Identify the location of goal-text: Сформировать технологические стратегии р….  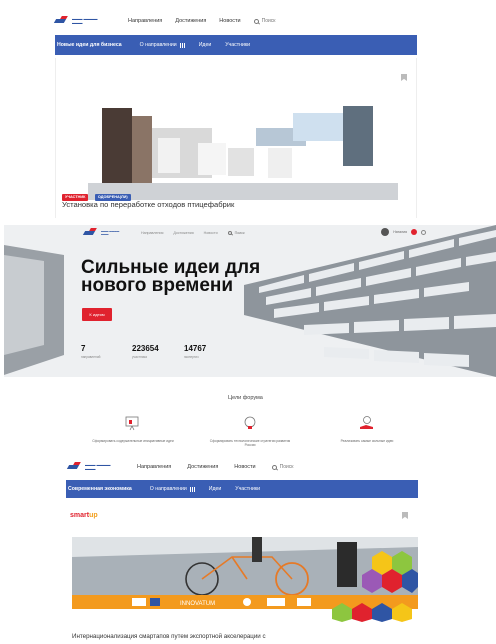
(250, 443).